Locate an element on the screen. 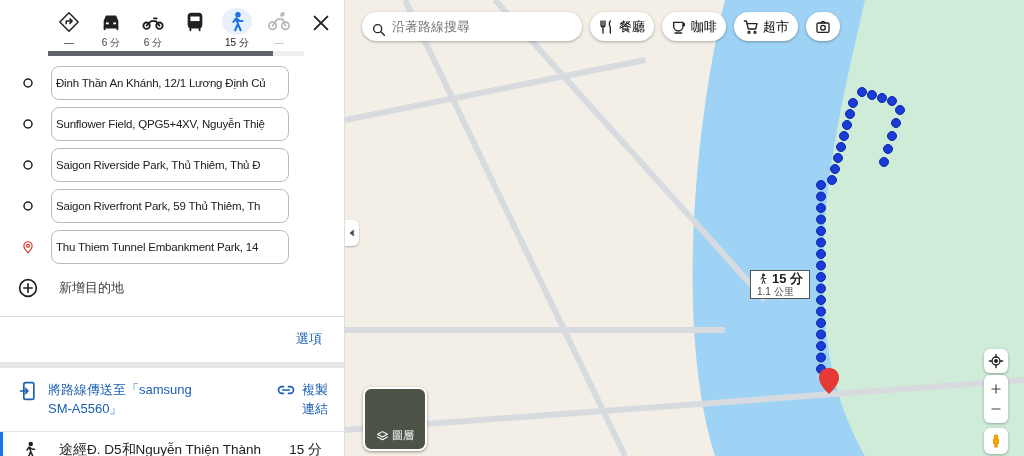  waypoint-field: Thu Thiem Tunnel Embankment Park, 14 is located at coordinates (170, 247).